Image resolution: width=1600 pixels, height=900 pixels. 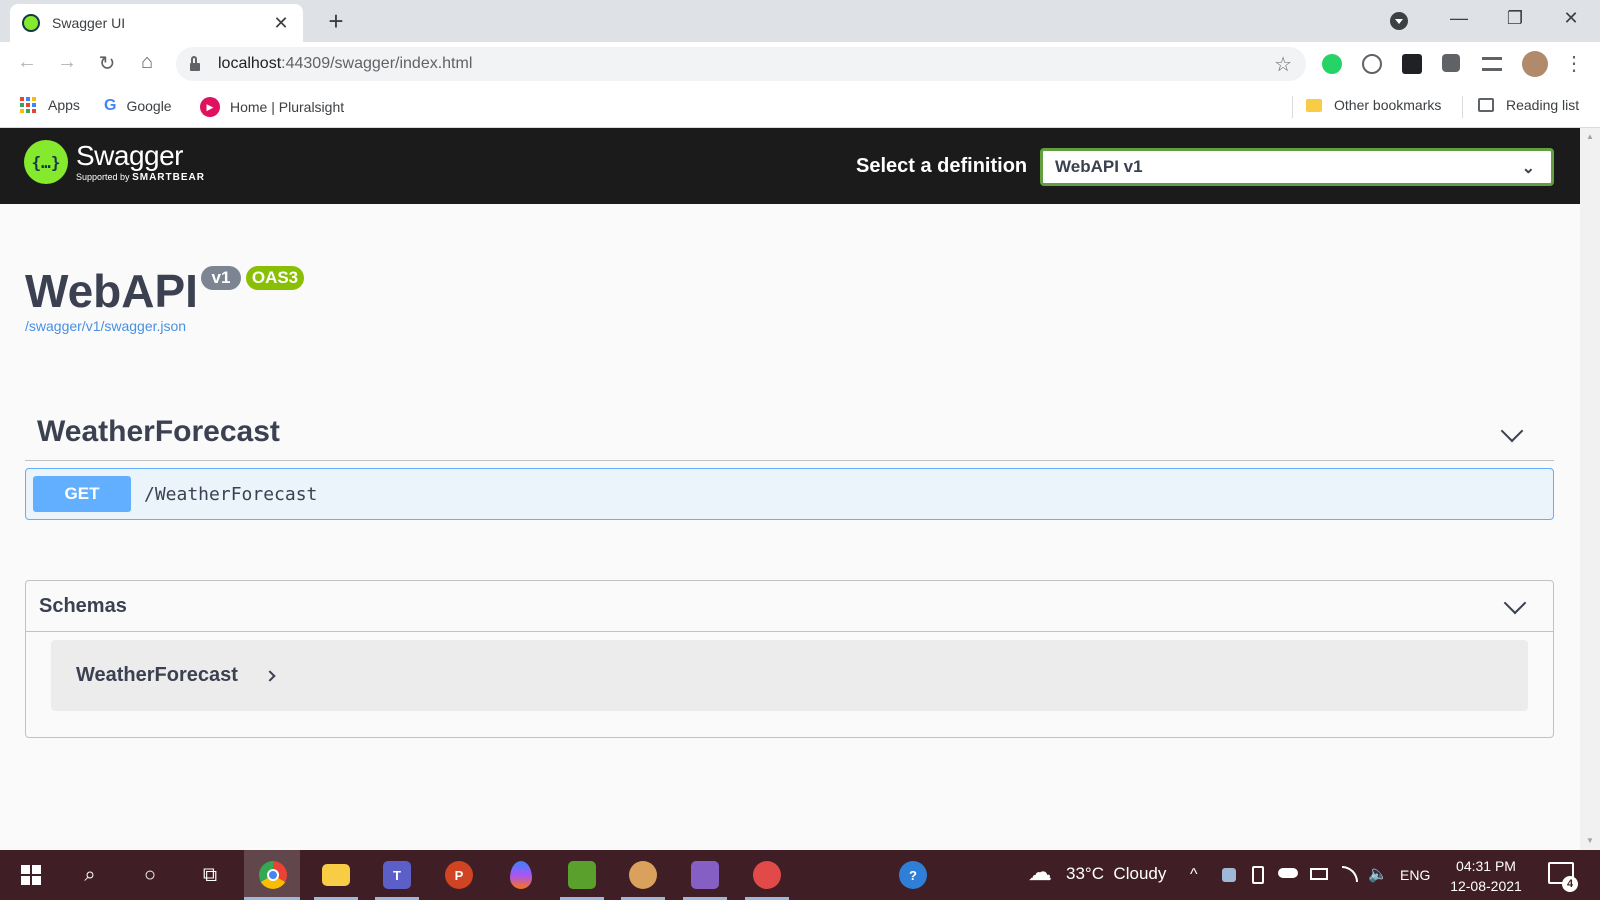 I want to click on language-indicator: ENG, so click(x=1415, y=875).